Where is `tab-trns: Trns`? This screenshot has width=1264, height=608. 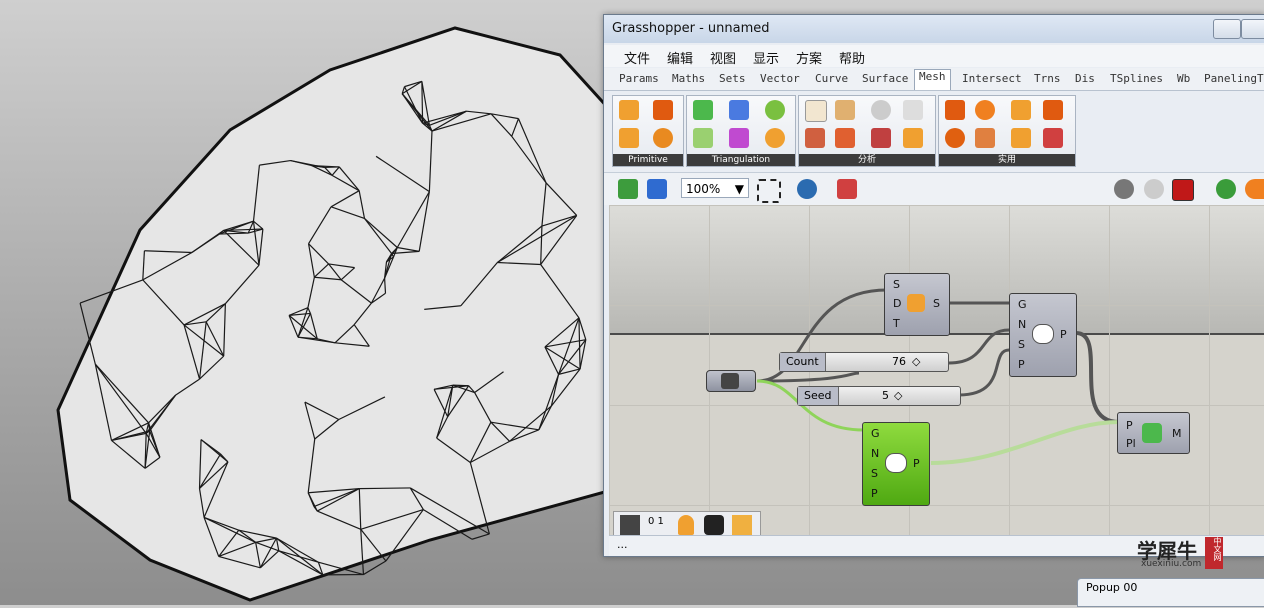
tab-trns: Trns is located at coordinates (1047, 78).